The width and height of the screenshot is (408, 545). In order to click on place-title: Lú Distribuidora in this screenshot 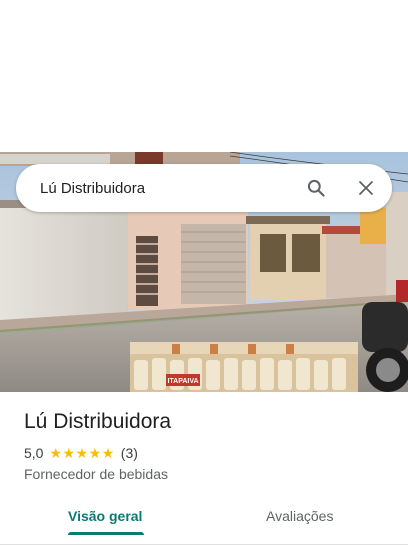, I will do `click(98, 421)`.